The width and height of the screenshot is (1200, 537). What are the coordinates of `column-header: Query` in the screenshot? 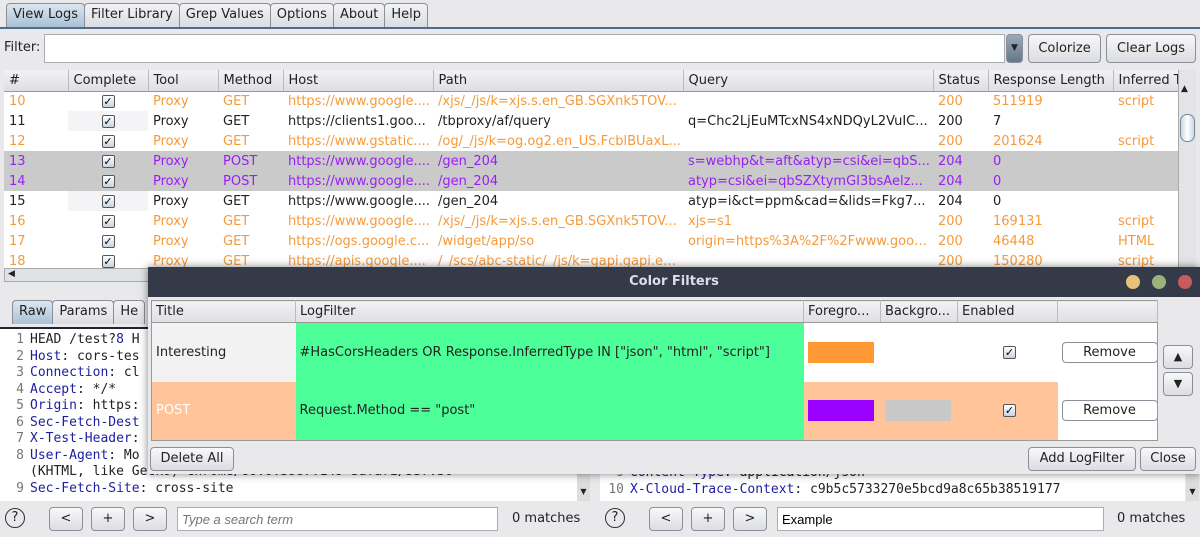 It's located at (808, 81).